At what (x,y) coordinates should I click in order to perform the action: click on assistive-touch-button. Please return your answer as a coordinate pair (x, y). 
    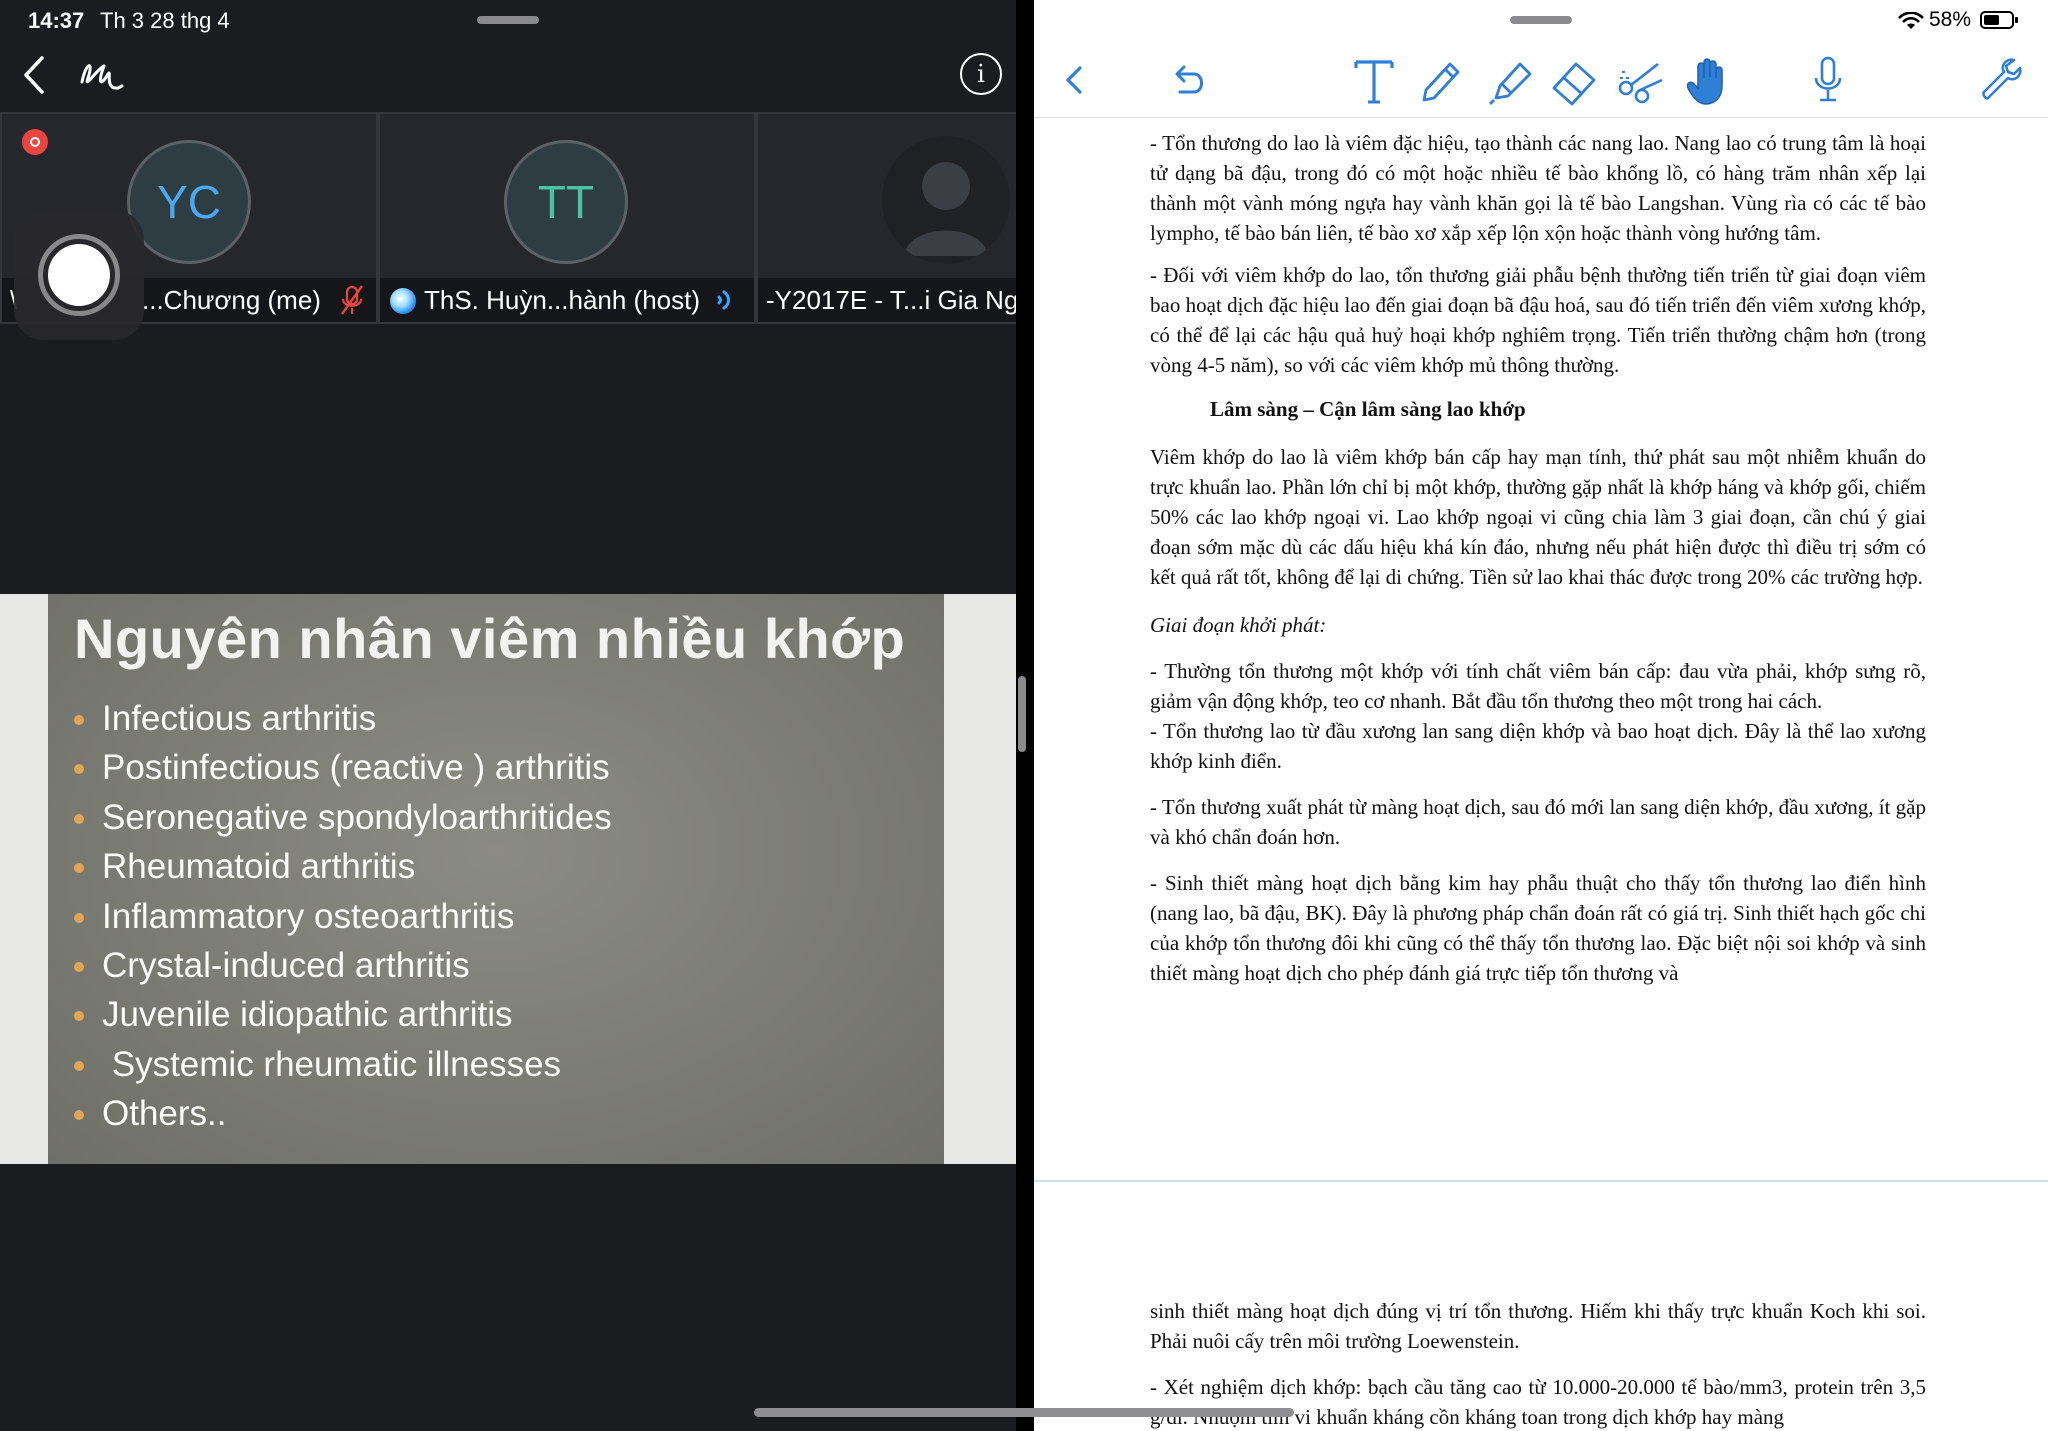
    Looking at the image, I should click on (79, 275).